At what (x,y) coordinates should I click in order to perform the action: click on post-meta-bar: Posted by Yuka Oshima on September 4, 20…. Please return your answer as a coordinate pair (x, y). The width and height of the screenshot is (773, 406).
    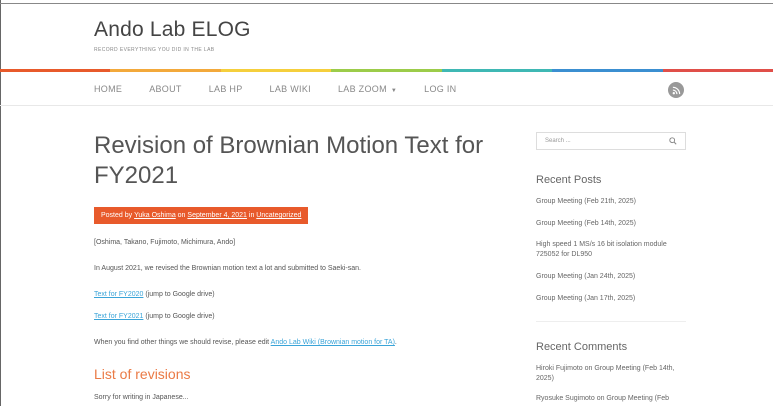
    Looking at the image, I should click on (201, 215).